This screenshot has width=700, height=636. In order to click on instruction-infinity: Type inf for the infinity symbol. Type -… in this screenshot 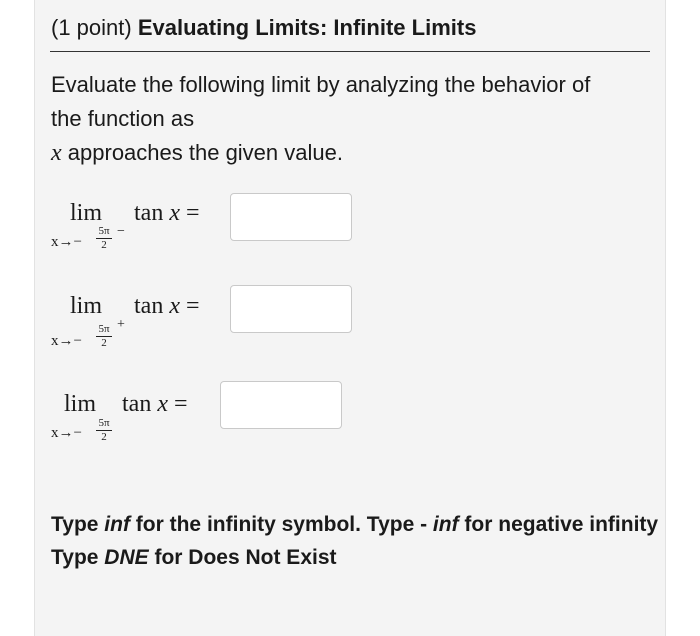, I will do `click(355, 524)`.